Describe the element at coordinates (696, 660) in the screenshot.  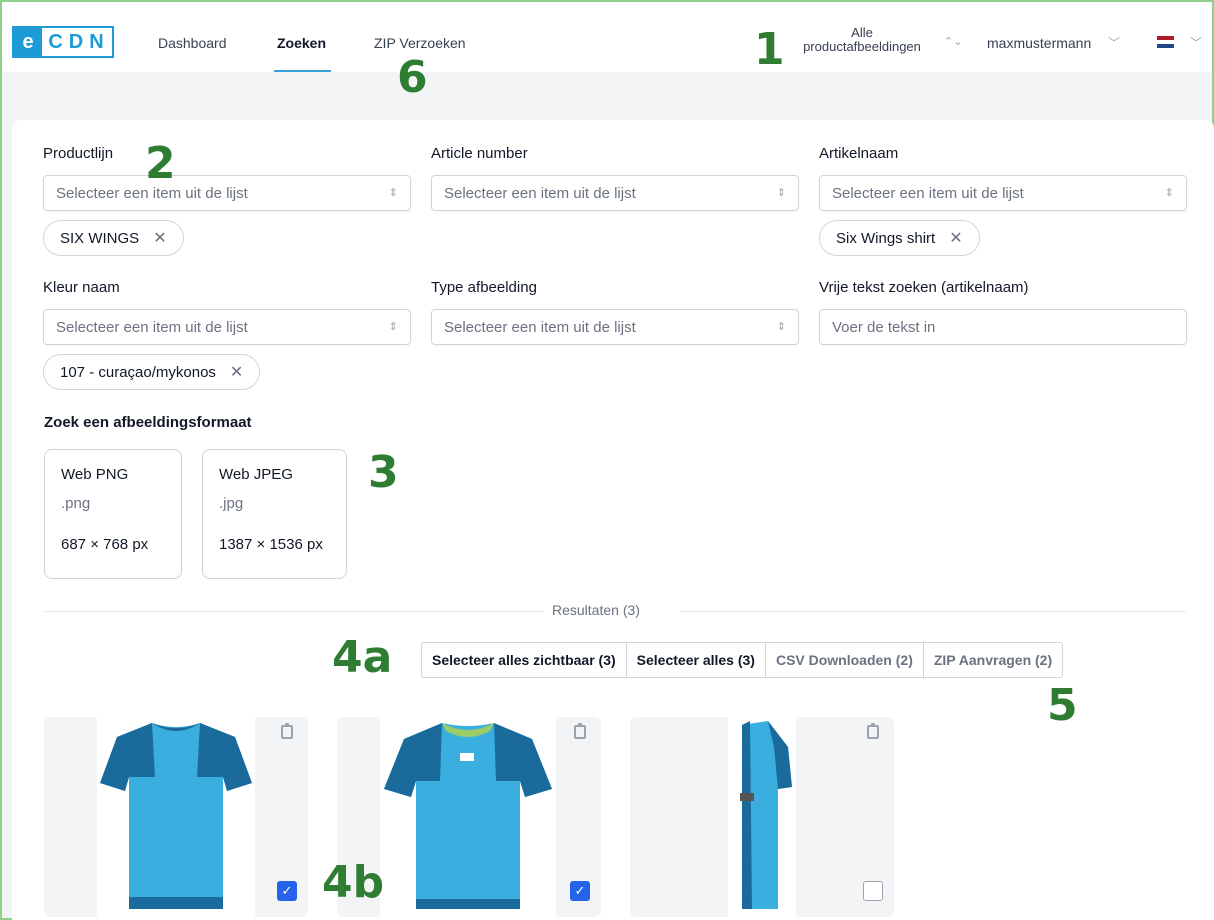
I see `select-all-button: Selecteer alles (3)` at that location.